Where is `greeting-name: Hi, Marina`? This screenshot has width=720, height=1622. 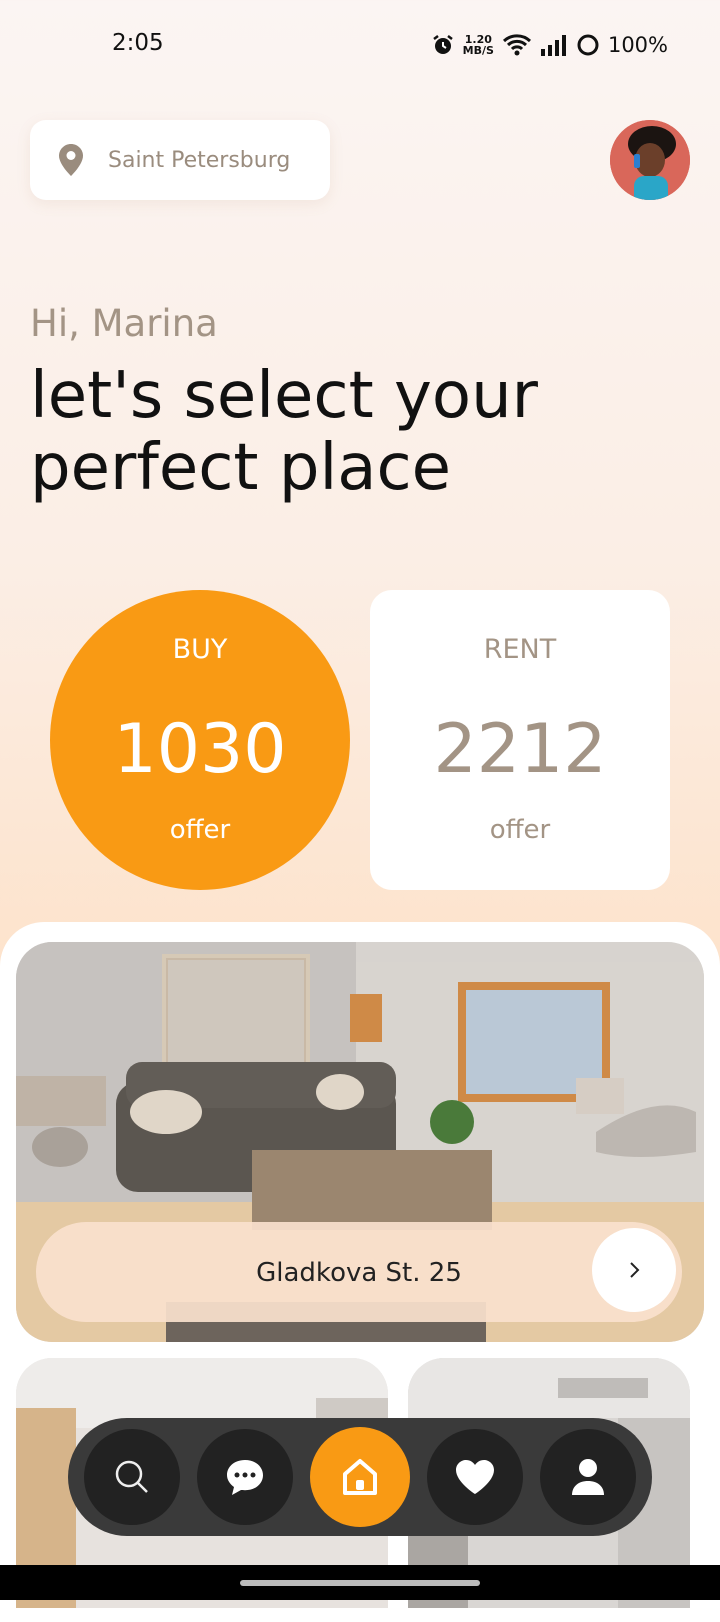
greeting-name: Hi, Marina is located at coordinates (124, 323).